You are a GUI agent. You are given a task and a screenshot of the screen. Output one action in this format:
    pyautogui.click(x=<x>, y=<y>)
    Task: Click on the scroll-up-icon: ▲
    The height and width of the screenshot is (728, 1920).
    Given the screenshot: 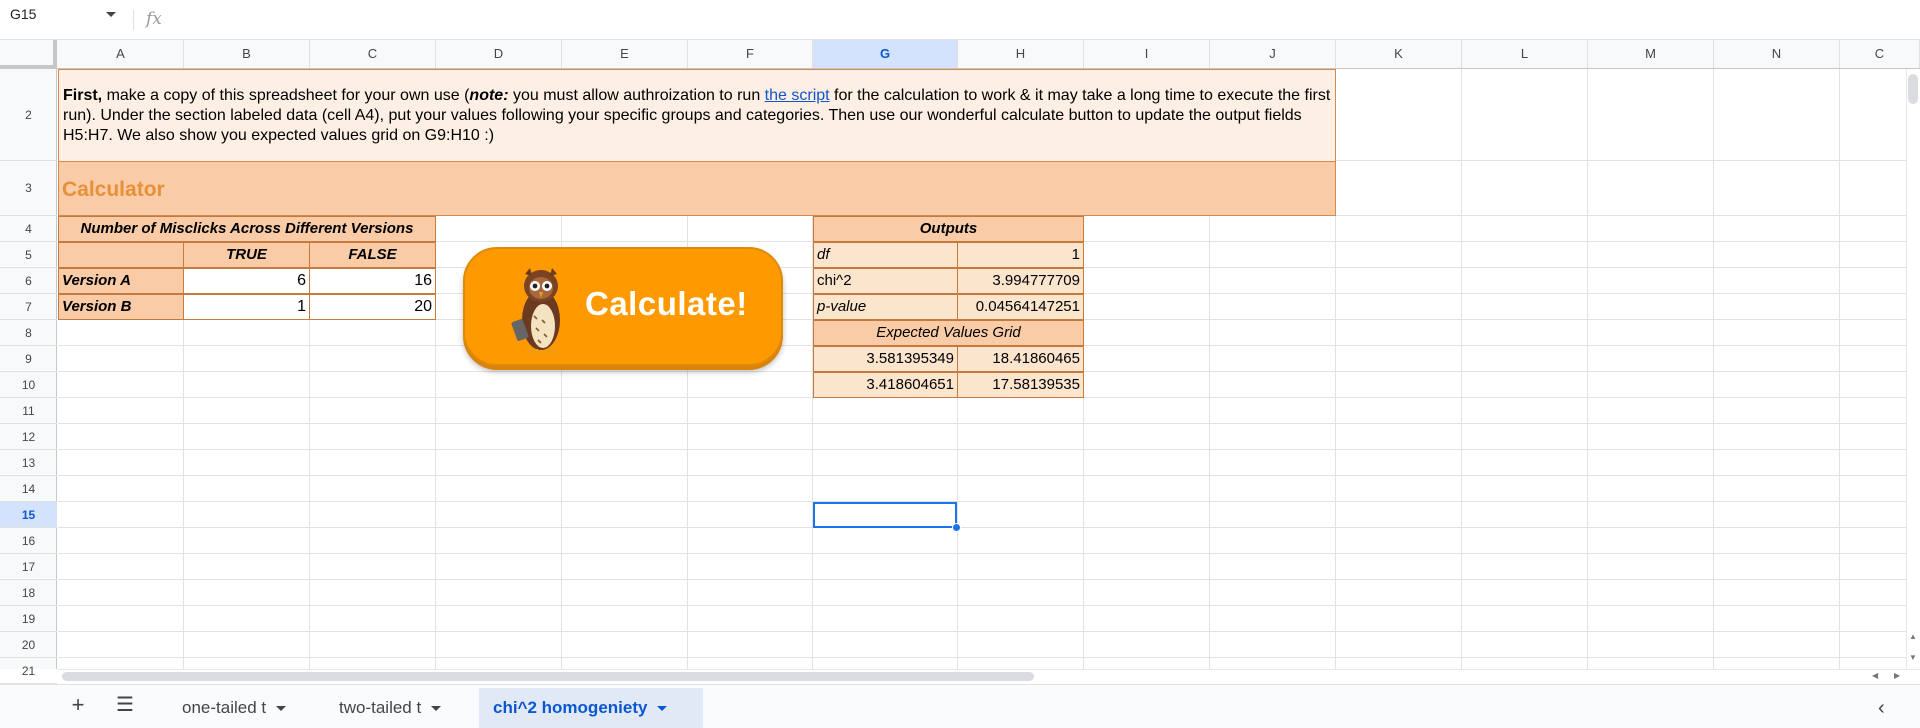 What is the action you would take?
    pyautogui.click(x=1913, y=636)
    